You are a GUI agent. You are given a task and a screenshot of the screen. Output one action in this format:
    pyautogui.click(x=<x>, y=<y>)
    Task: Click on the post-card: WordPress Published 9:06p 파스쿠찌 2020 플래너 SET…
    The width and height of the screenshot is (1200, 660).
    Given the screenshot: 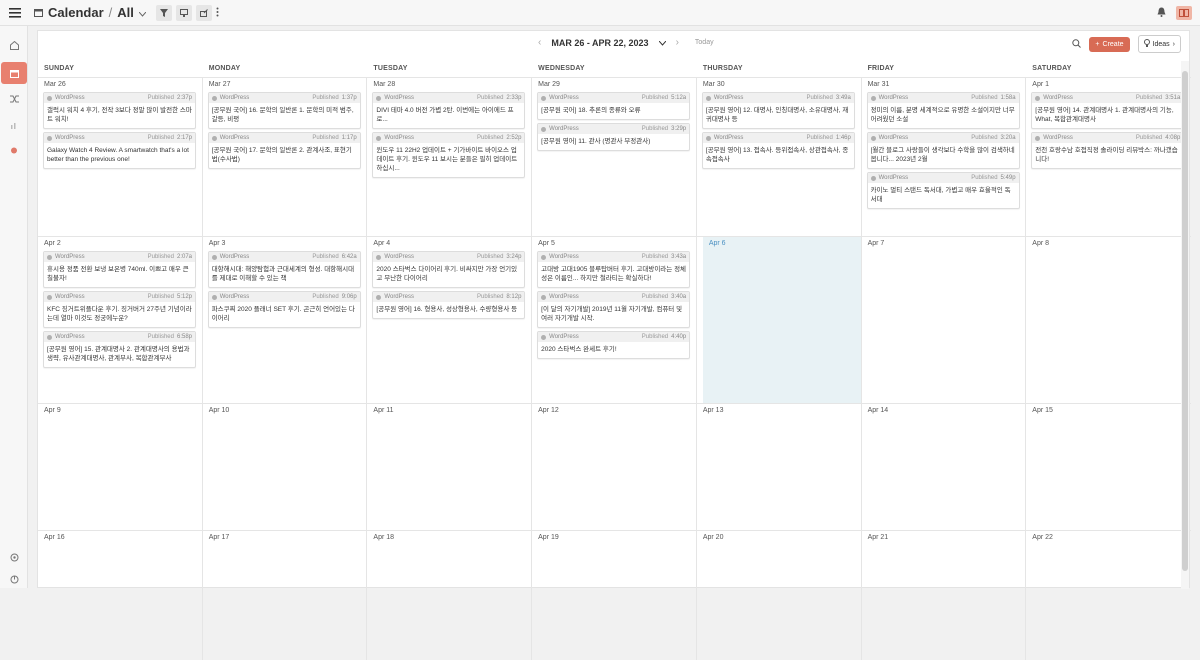 What is the action you would take?
    pyautogui.click(x=284, y=309)
    